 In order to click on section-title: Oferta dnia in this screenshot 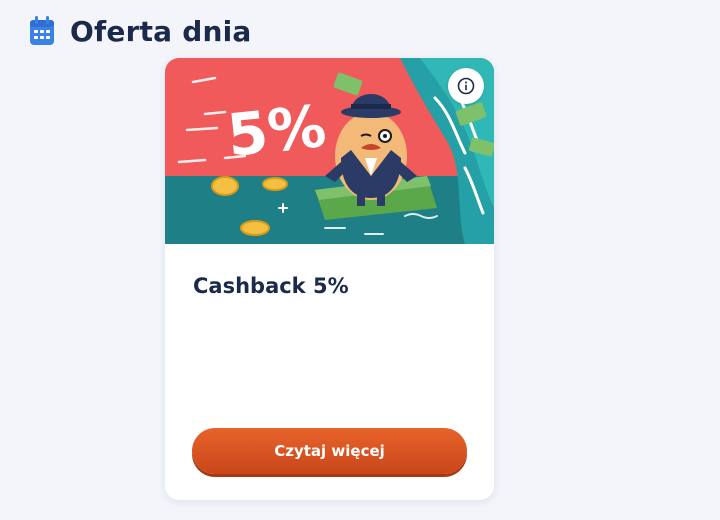, I will do `click(161, 31)`.